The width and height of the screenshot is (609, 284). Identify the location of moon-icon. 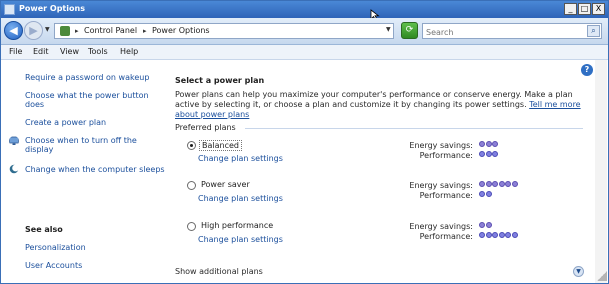
(14, 169).